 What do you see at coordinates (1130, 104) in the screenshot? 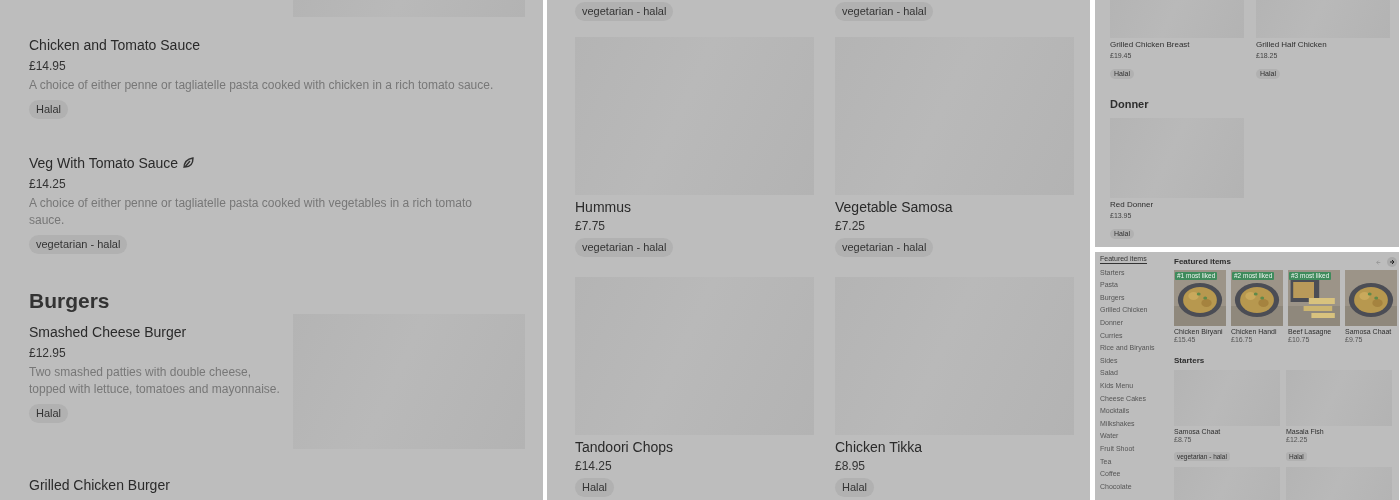
I see `section-heading: Donner` at bounding box center [1130, 104].